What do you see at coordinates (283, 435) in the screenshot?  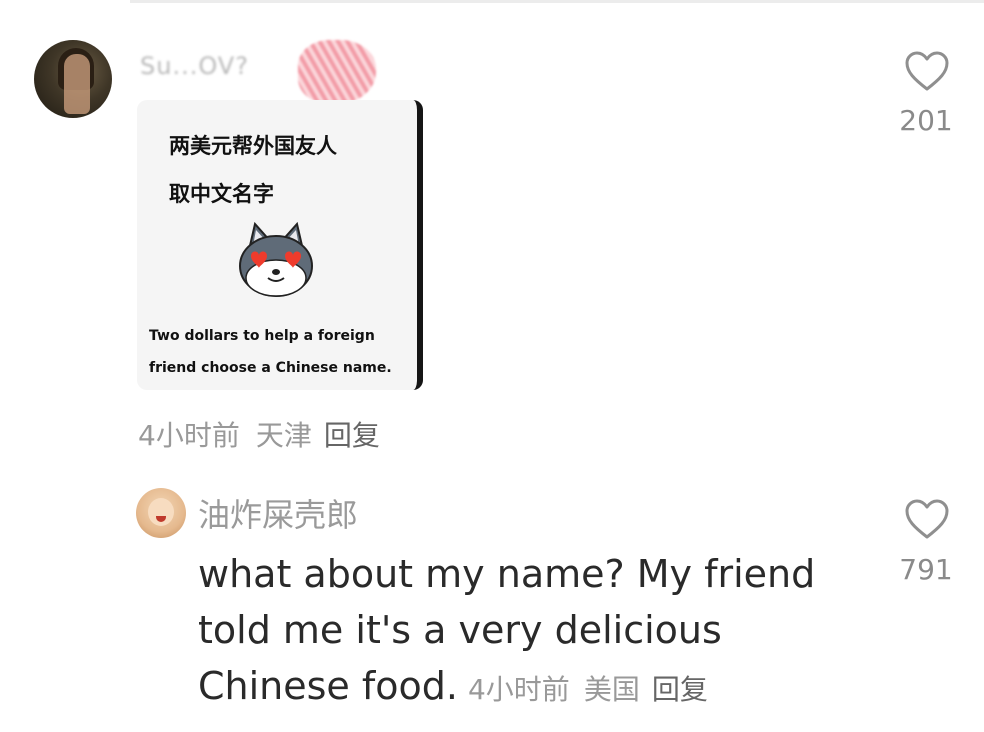 I see `comment-location: 天津` at bounding box center [283, 435].